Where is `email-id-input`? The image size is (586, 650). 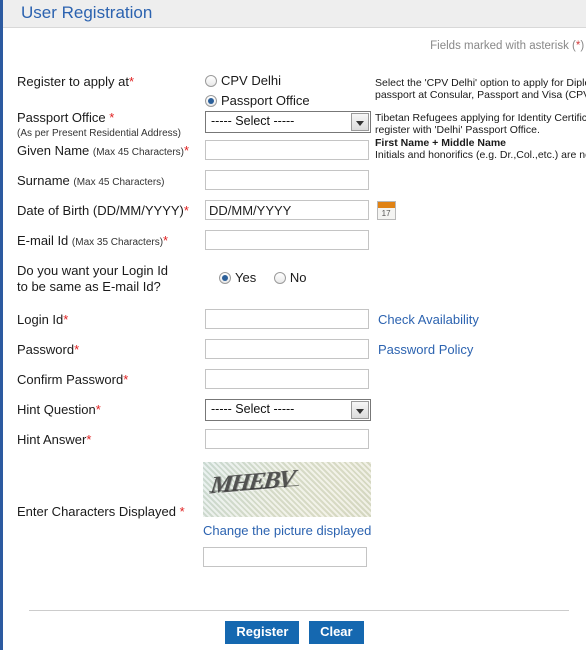
email-id-input is located at coordinates (287, 240).